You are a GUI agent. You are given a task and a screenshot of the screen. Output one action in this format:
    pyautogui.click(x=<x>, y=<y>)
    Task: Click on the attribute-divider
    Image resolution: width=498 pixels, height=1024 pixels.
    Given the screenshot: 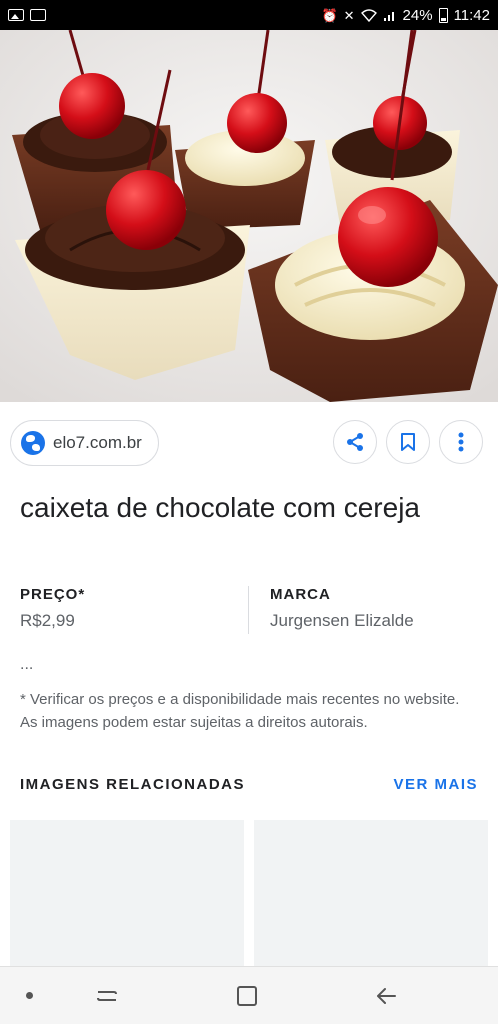 What is the action you would take?
    pyautogui.click(x=248, y=610)
    